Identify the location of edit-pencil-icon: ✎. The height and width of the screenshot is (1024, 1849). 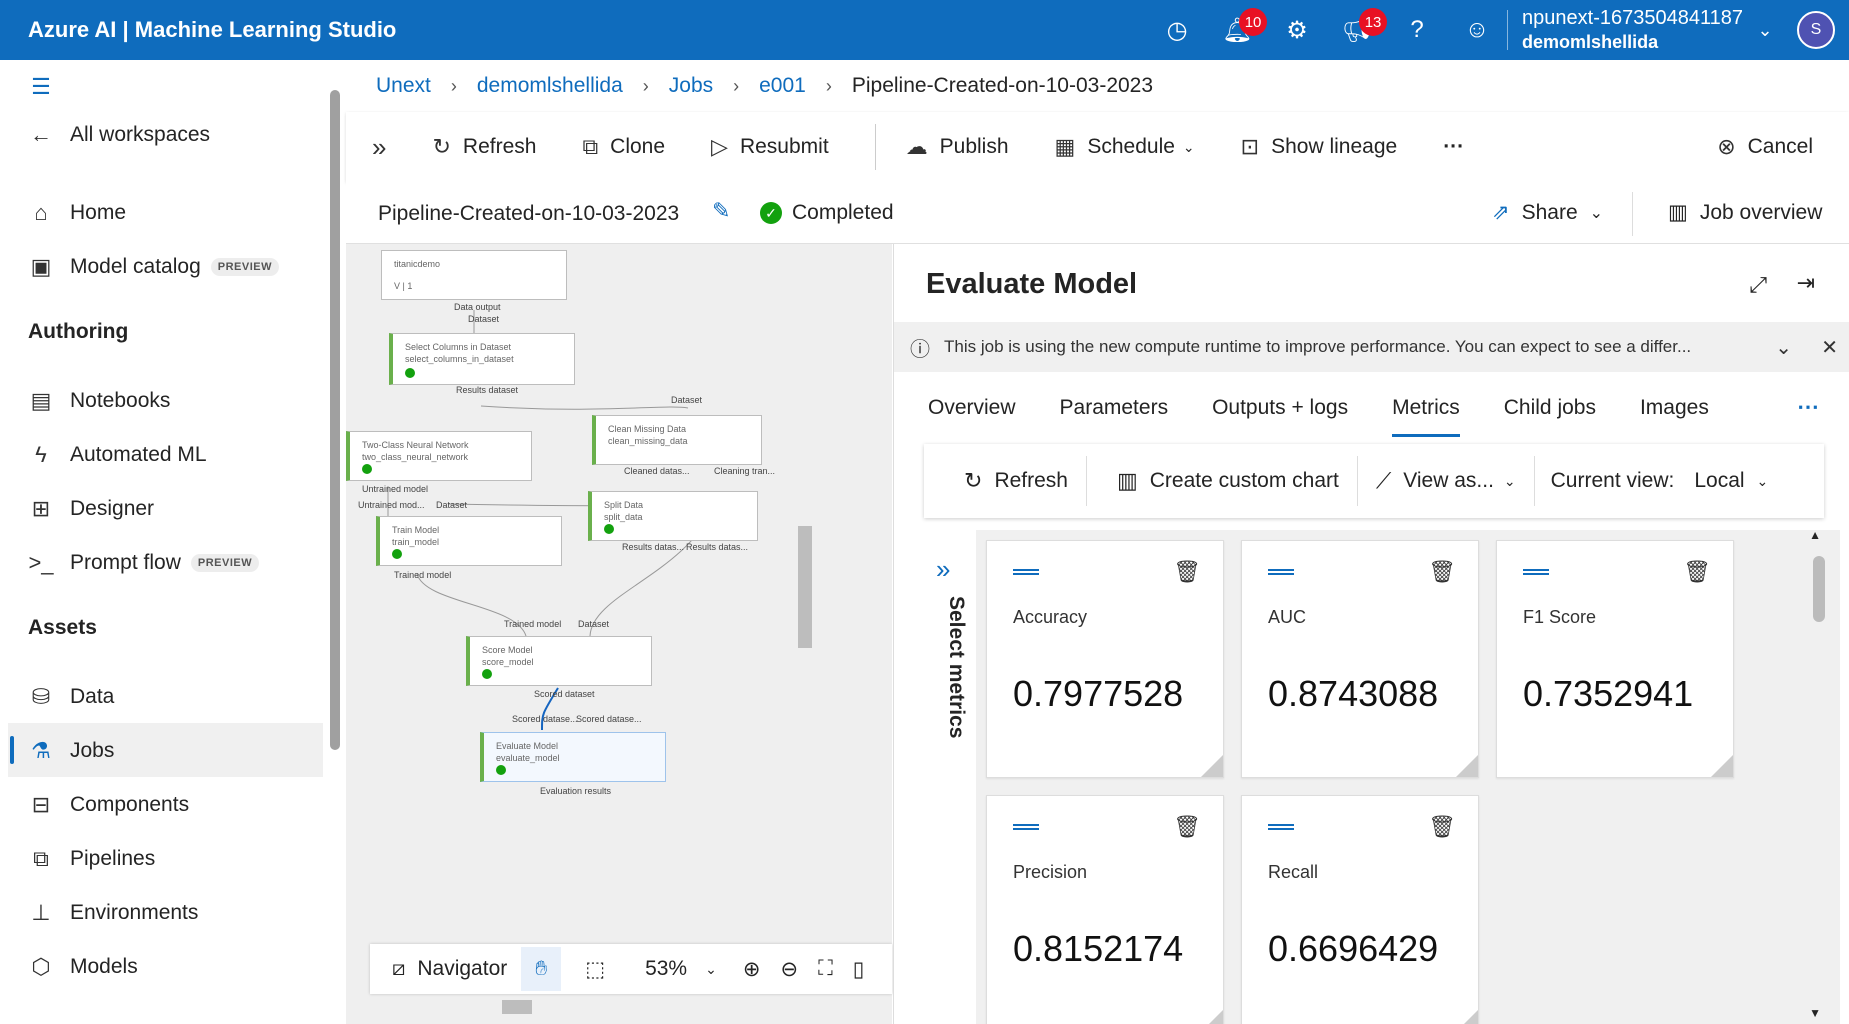
(721, 211).